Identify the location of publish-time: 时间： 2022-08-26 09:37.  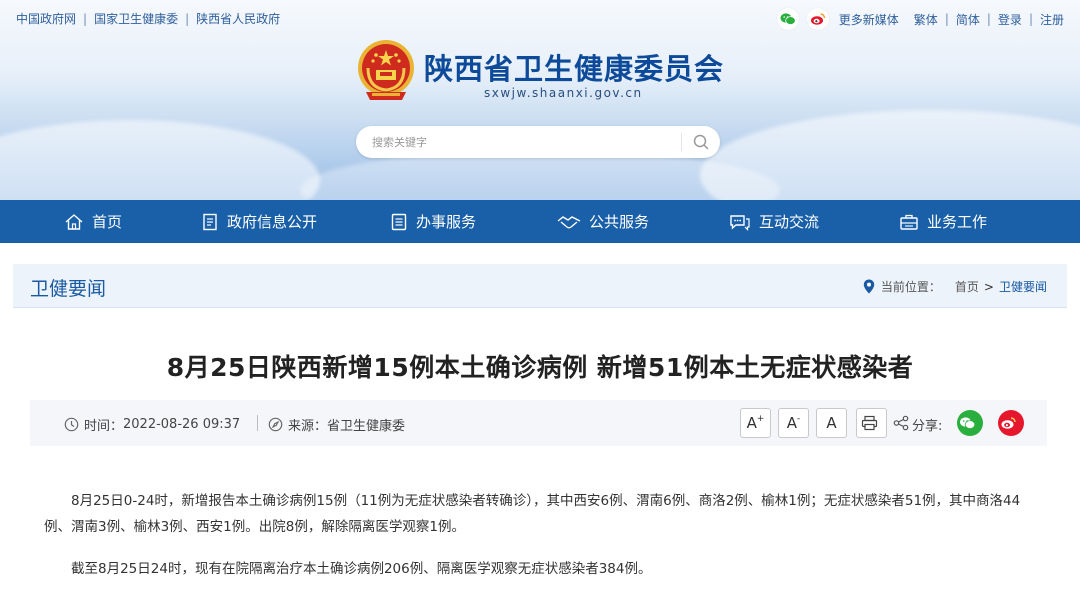
(152, 424).